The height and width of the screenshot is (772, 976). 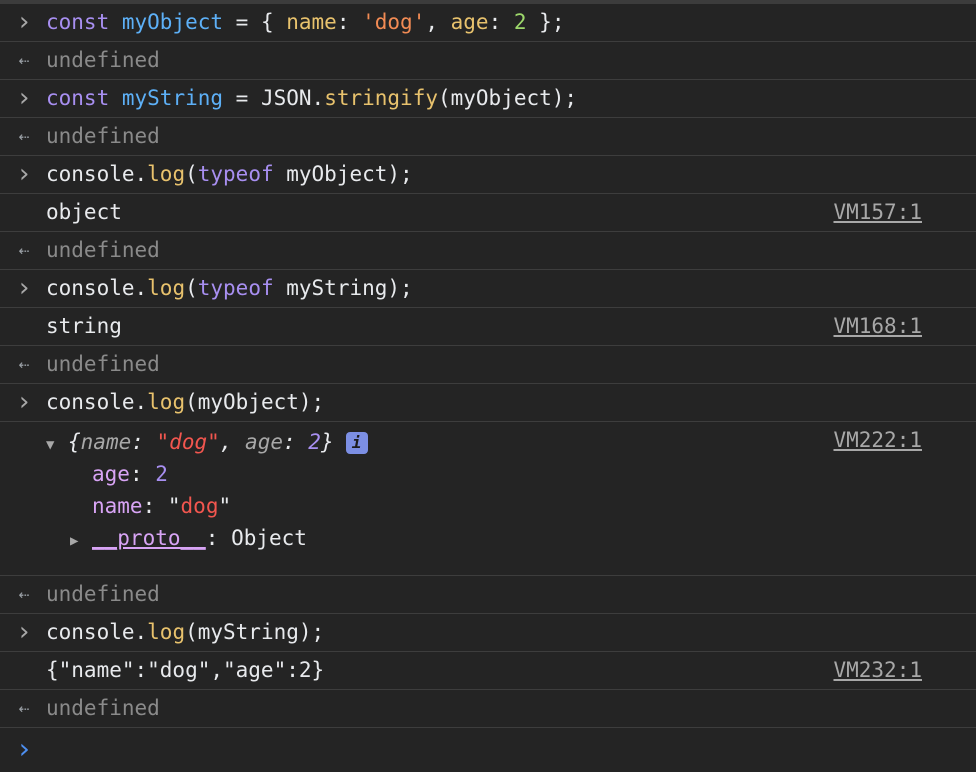 I want to click on token: {, so click(x=74, y=442).